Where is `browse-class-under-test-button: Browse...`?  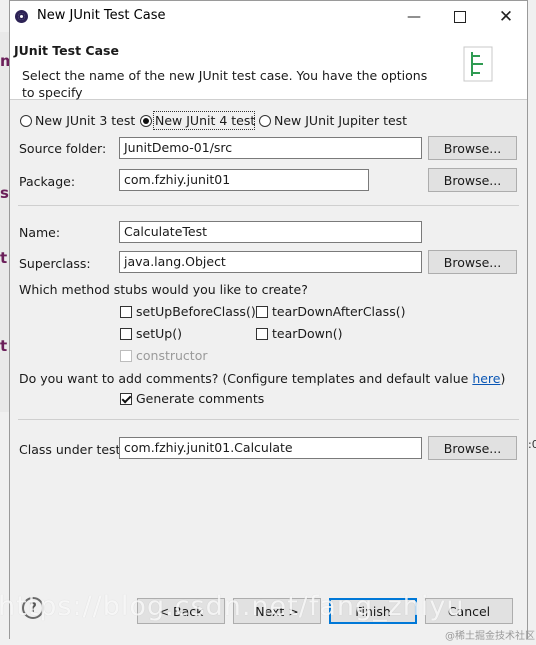
browse-class-under-test-button: Browse... is located at coordinates (472, 448).